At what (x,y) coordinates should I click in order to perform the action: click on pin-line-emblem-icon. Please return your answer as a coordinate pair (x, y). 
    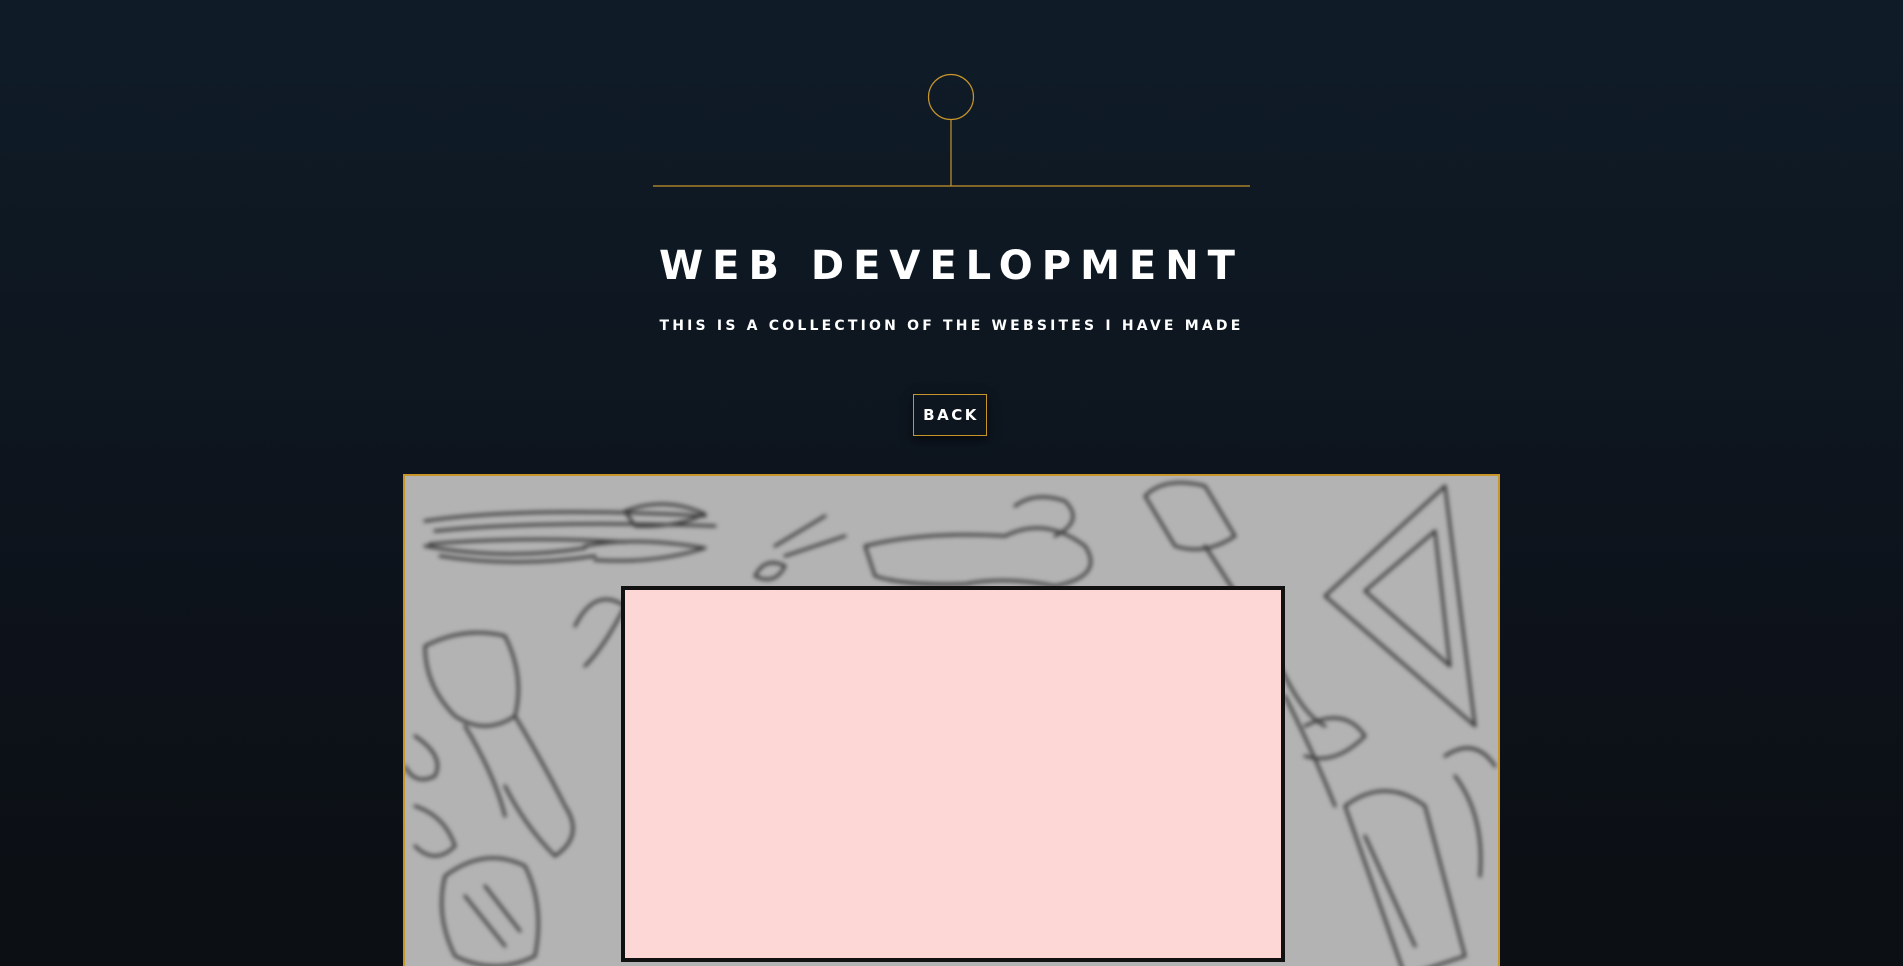
    Looking at the image, I should click on (951, 130).